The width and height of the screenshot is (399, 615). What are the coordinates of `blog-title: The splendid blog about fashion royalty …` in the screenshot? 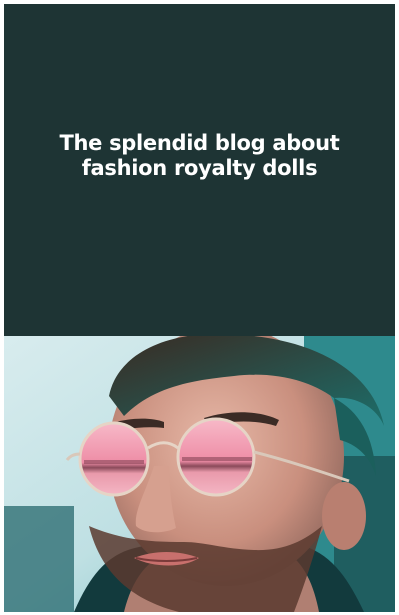 It's located at (199, 156).